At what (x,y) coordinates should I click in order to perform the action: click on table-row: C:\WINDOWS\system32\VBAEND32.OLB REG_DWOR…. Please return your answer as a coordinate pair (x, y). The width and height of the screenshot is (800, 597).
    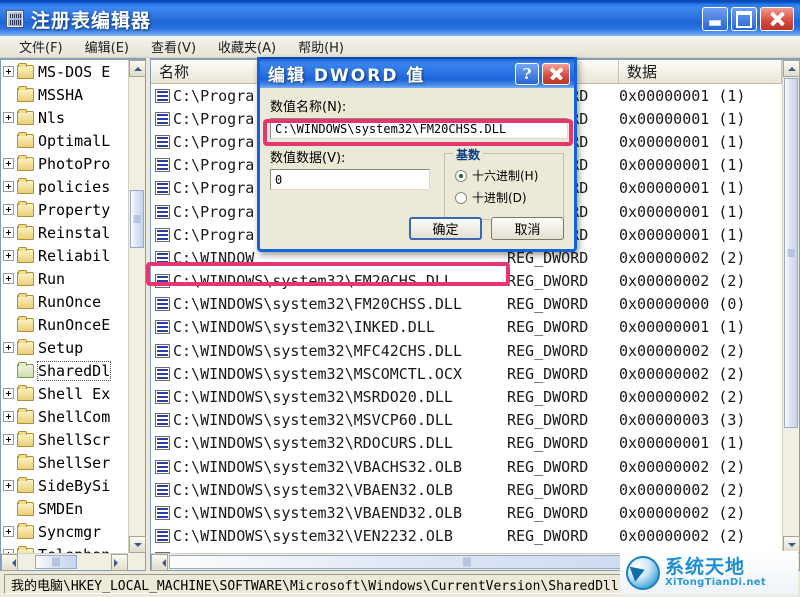
    Looking at the image, I should click on (466, 512).